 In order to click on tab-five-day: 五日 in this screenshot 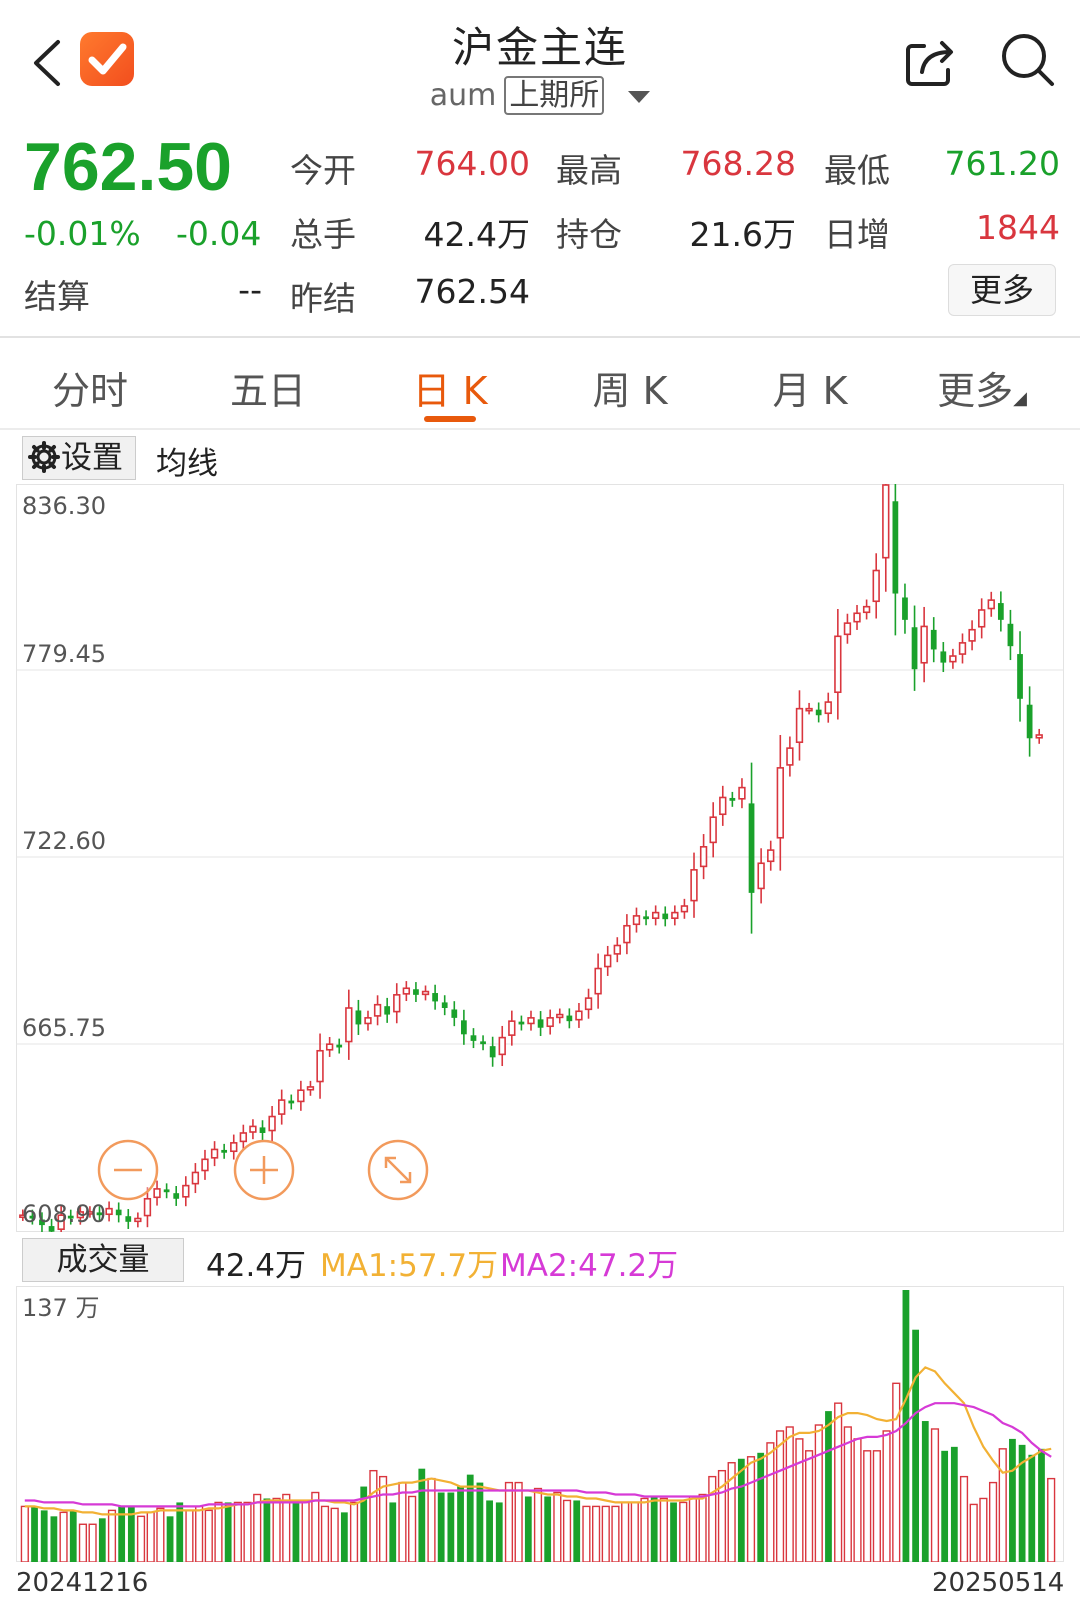, I will do `click(268, 387)`.